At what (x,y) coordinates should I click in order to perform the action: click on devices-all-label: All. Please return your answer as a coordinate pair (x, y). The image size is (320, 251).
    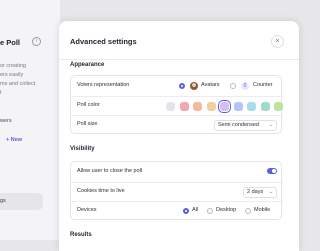
    Looking at the image, I should click on (195, 210).